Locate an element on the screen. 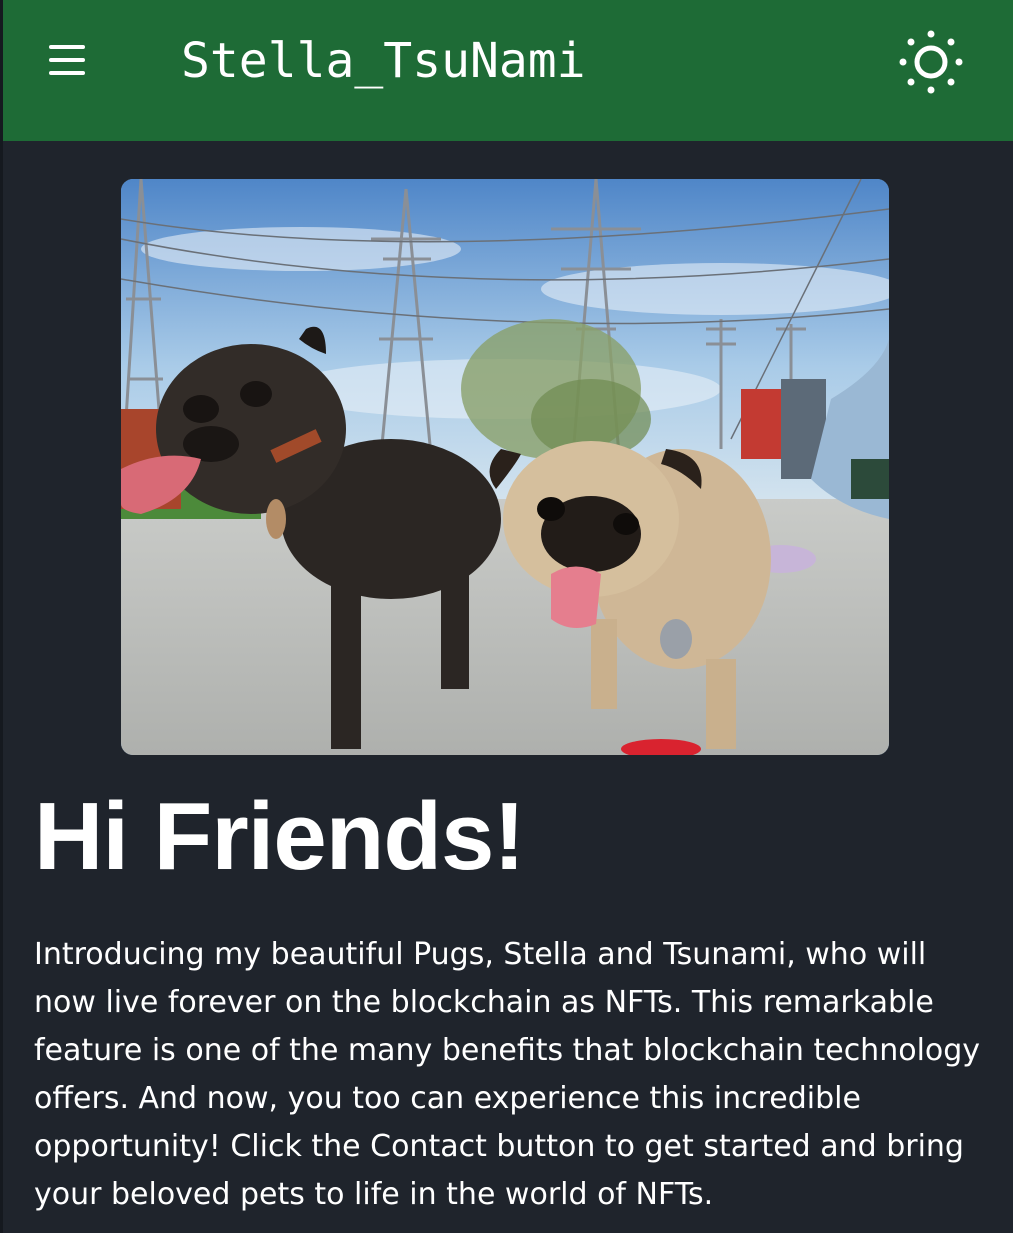 Image resolution: width=1013 pixels, height=1233 pixels. app-bar: Stella_TsuNami is located at coordinates (508, 70).